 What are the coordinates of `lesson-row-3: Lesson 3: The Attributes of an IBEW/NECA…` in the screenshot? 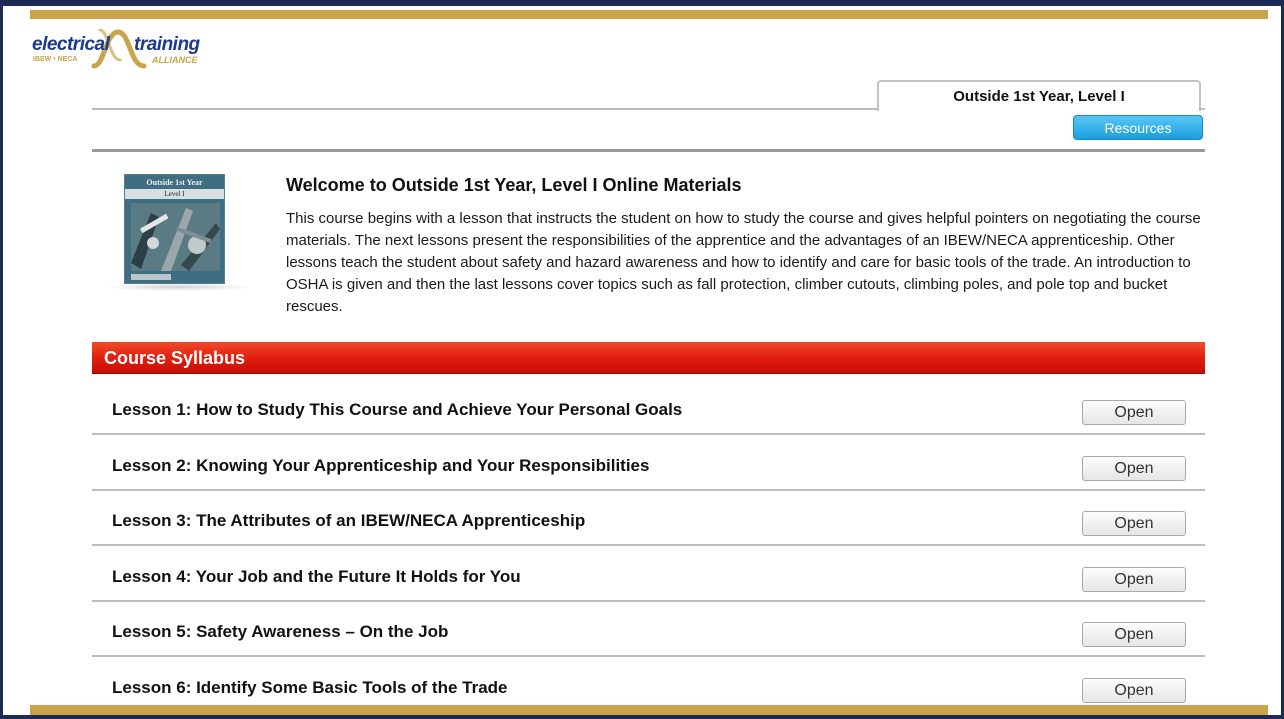 It's located at (648, 518).